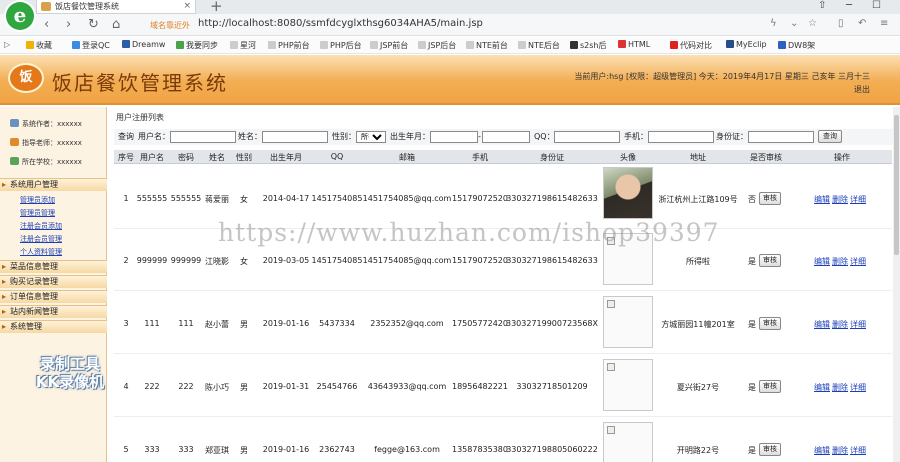 This screenshot has height=462, width=900. I want to click on back-icon: ‹, so click(46, 24).